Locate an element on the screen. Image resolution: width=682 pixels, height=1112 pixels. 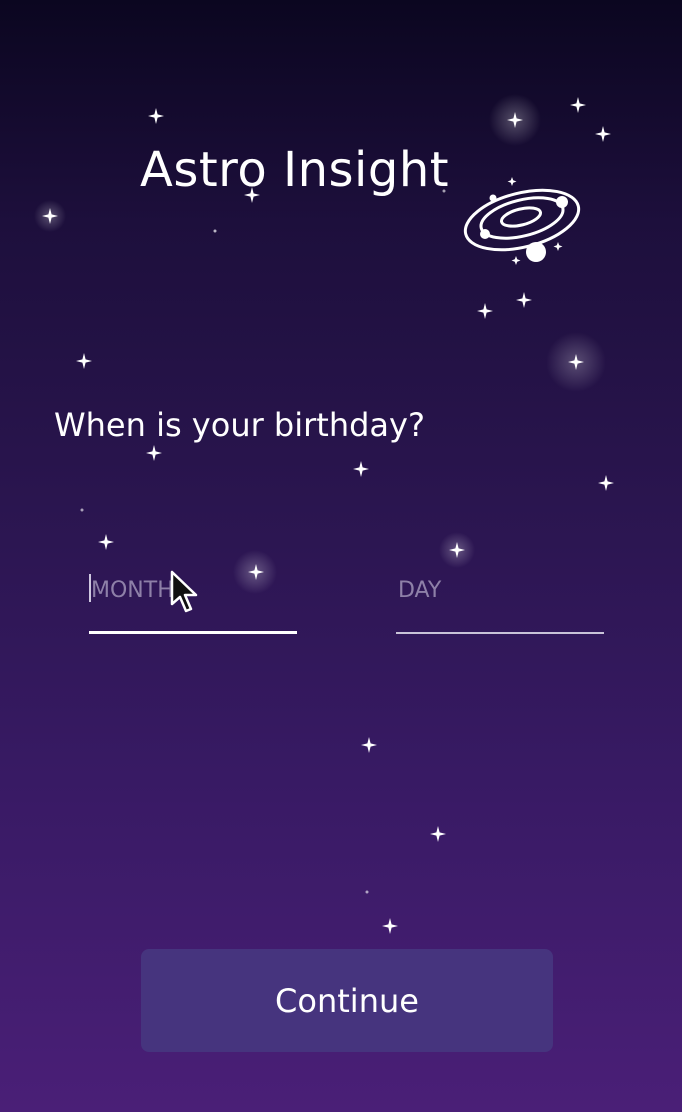
day-field is located at coordinates (501, 597).